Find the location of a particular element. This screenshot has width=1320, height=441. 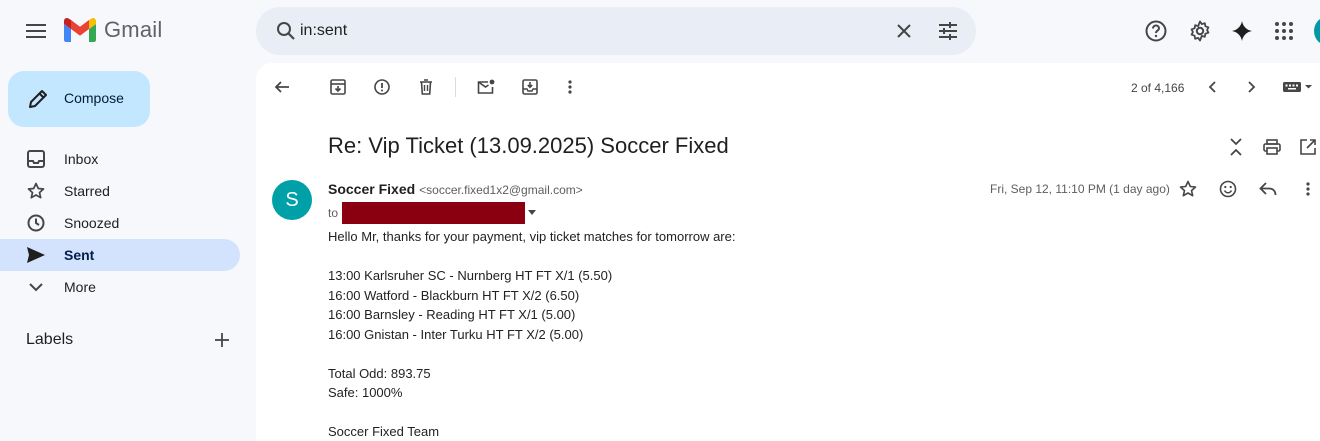

hamburger-menu-icon is located at coordinates (36, 31).